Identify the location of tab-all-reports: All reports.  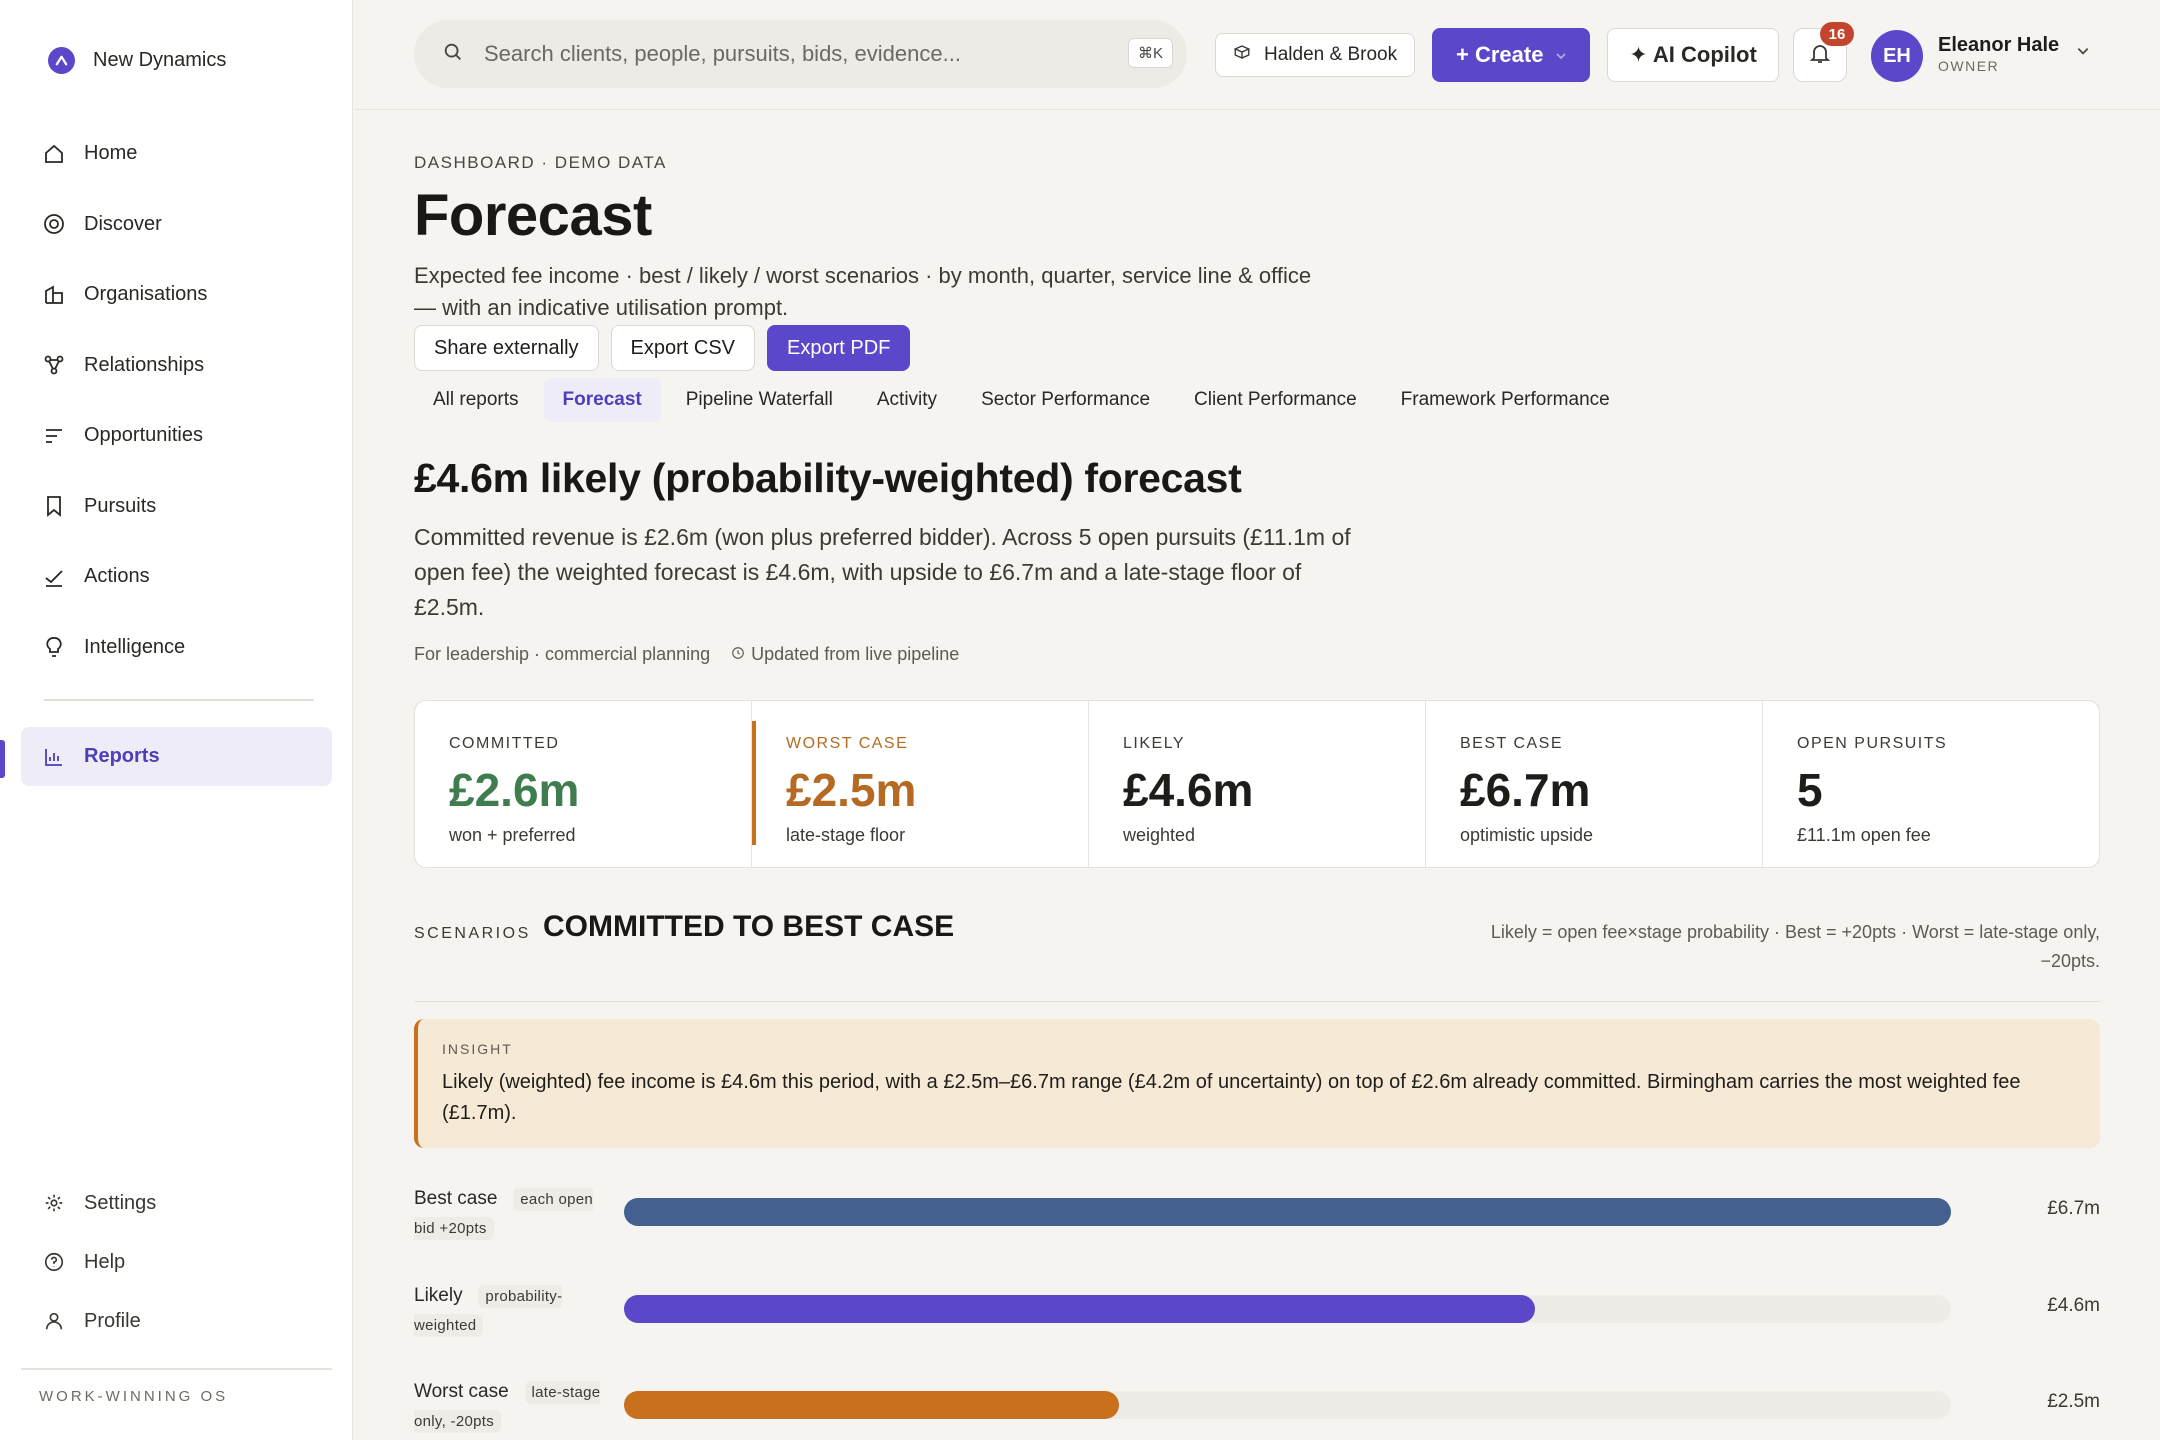
(476, 400).